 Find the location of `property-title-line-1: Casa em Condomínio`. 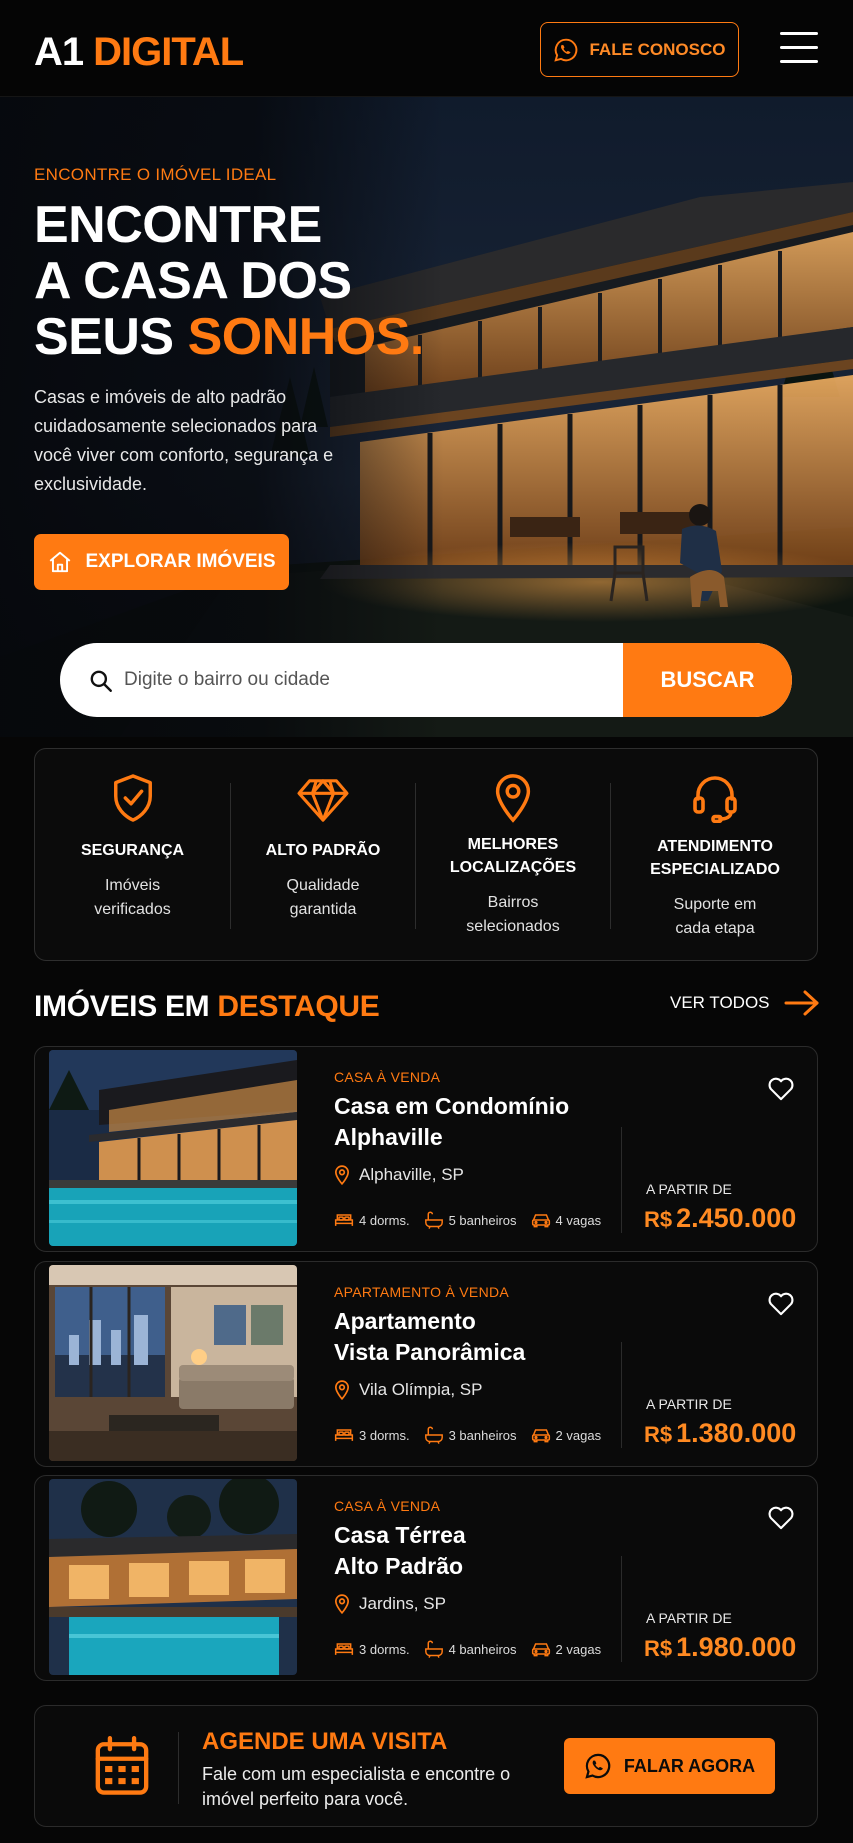

property-title-line-1: Casa em Condomínio is located at coordinates (452, 1106).